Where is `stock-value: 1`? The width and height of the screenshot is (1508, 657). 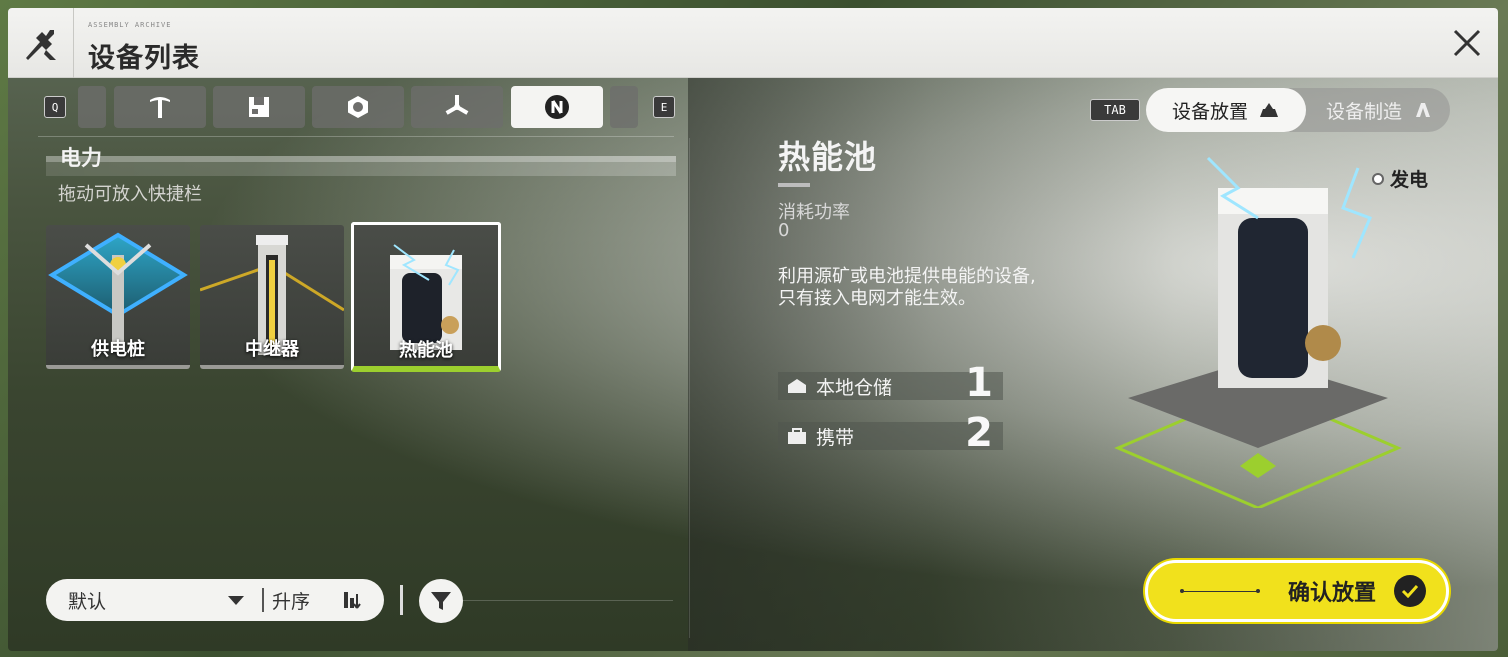
stock-value: 1 is located at coordinates (979, 383).